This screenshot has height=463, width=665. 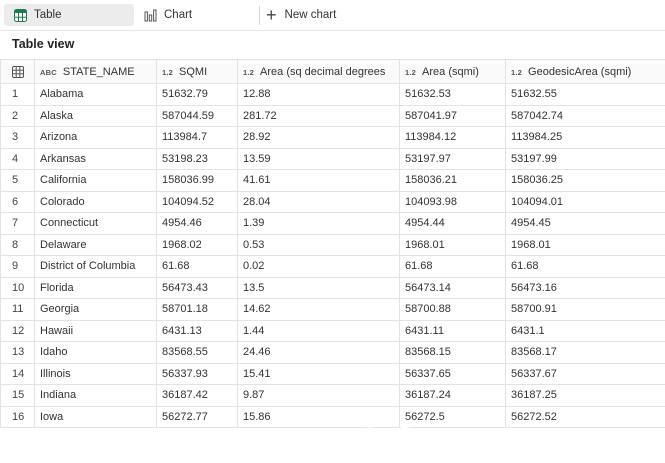 I want to click on table-cell: 1.44, so click(x=318, y=330).